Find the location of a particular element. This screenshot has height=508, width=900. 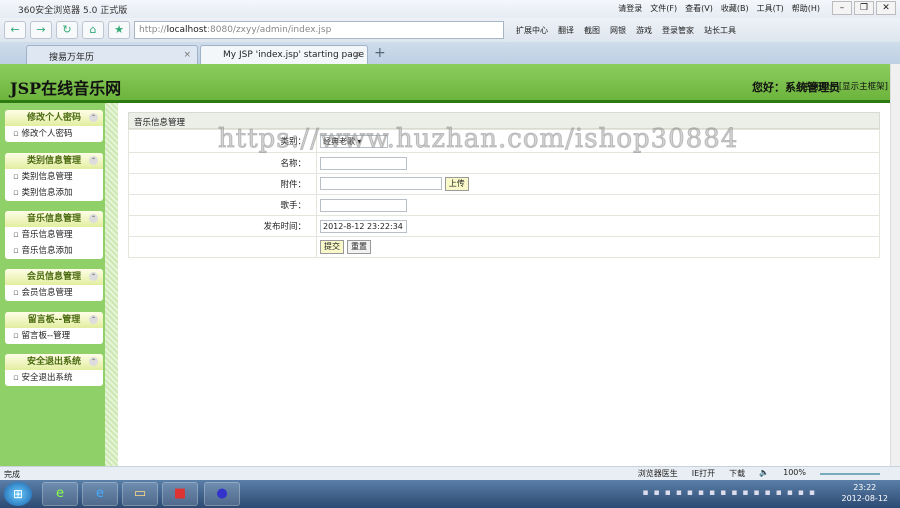

forward-icon: → is located at coordinates (41, 30).